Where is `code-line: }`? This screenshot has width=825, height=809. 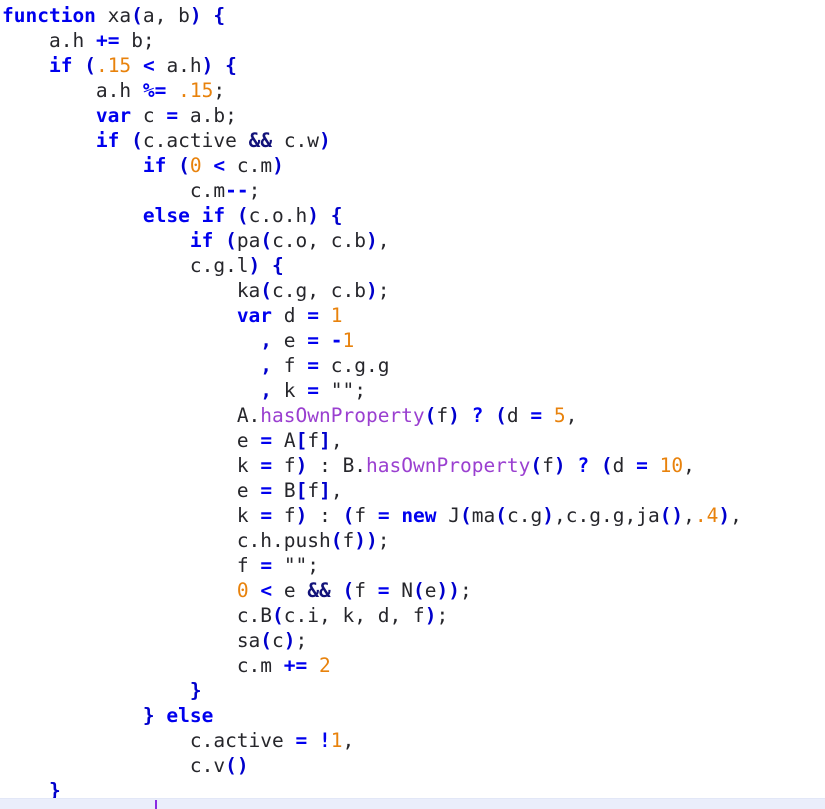 code-line: } is located at coordinates (195, 690).